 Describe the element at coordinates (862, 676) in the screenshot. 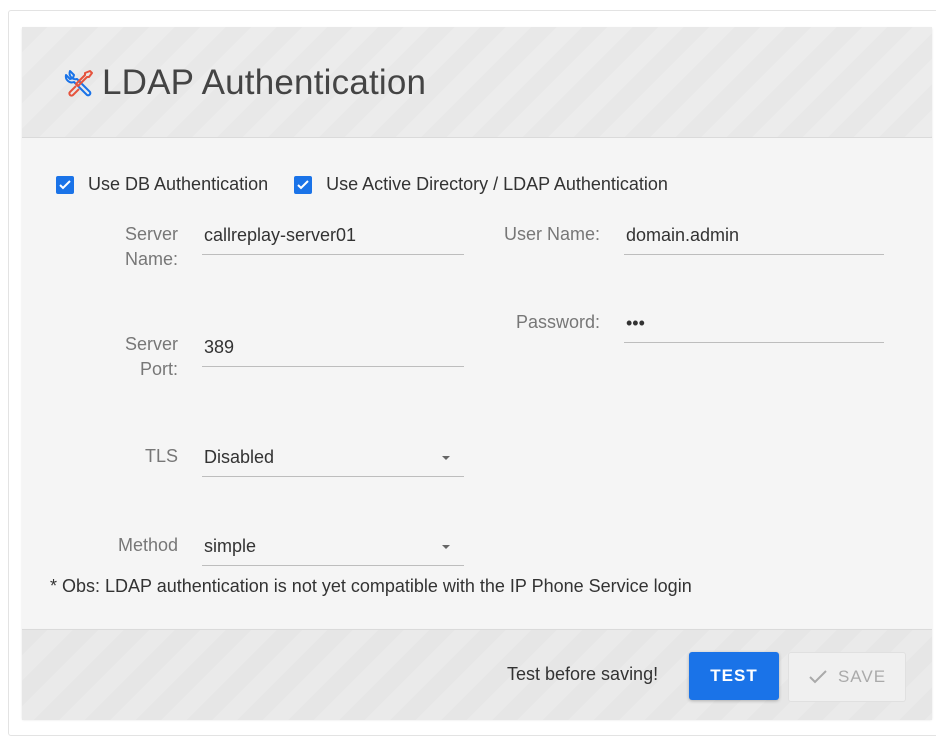

I see `save-button-label: SAVE` at that location.